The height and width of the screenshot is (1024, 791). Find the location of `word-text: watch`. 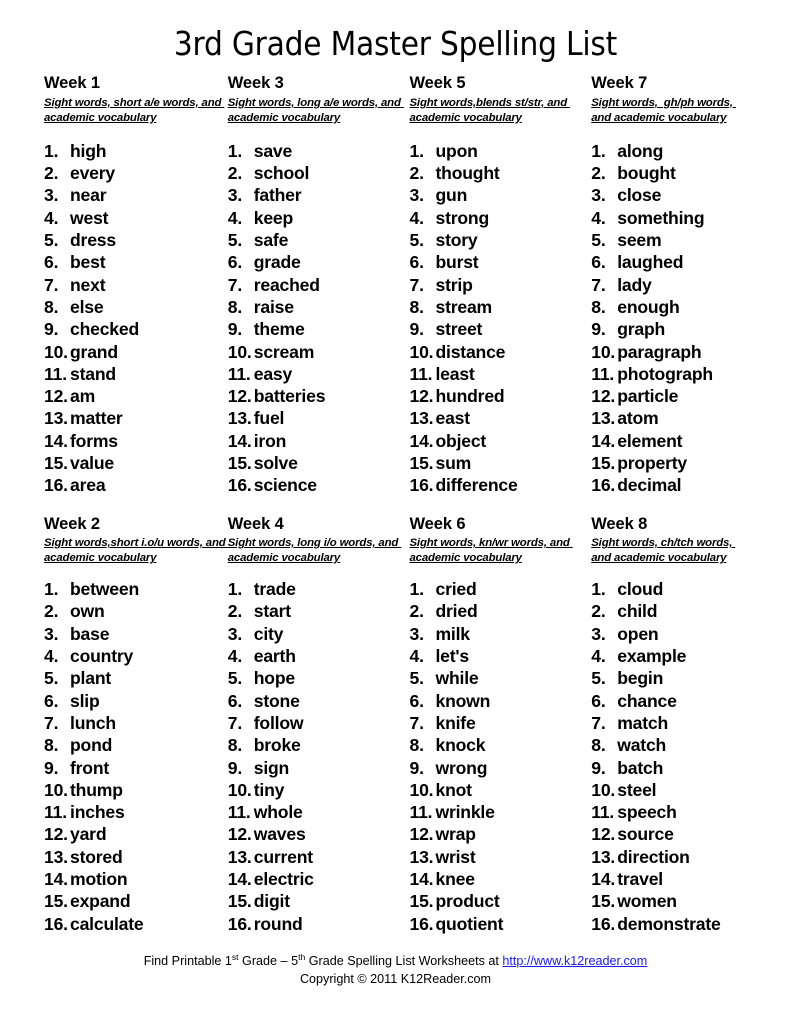

word-text: watch is located at coordinates (642, 745).